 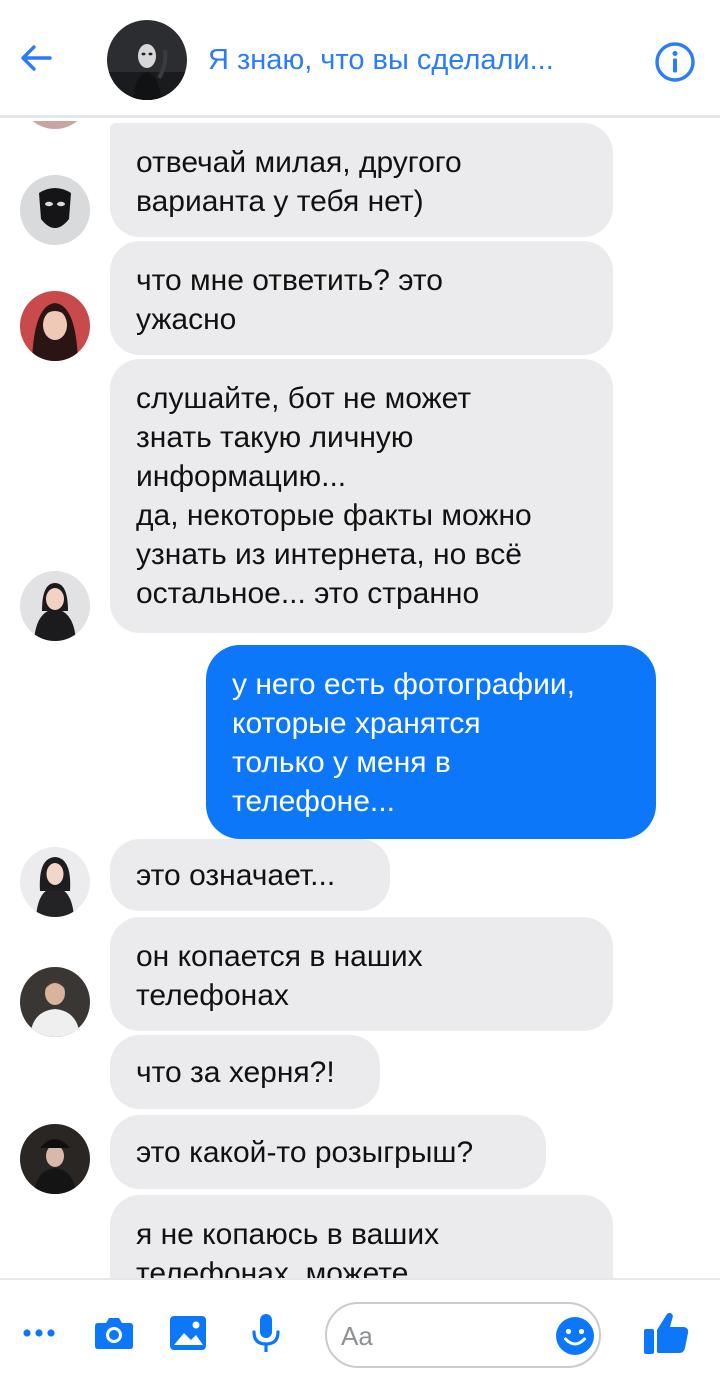 What do you see at coordinates (235, 1072) in the screenshot?
I see `message-line: что за херня?!` at bounding box center [235, 1072].